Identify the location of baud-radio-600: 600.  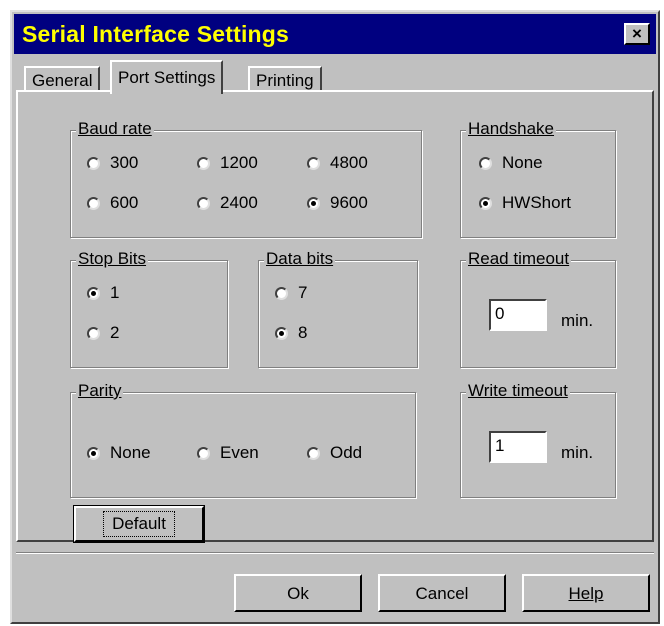
(112, 203).